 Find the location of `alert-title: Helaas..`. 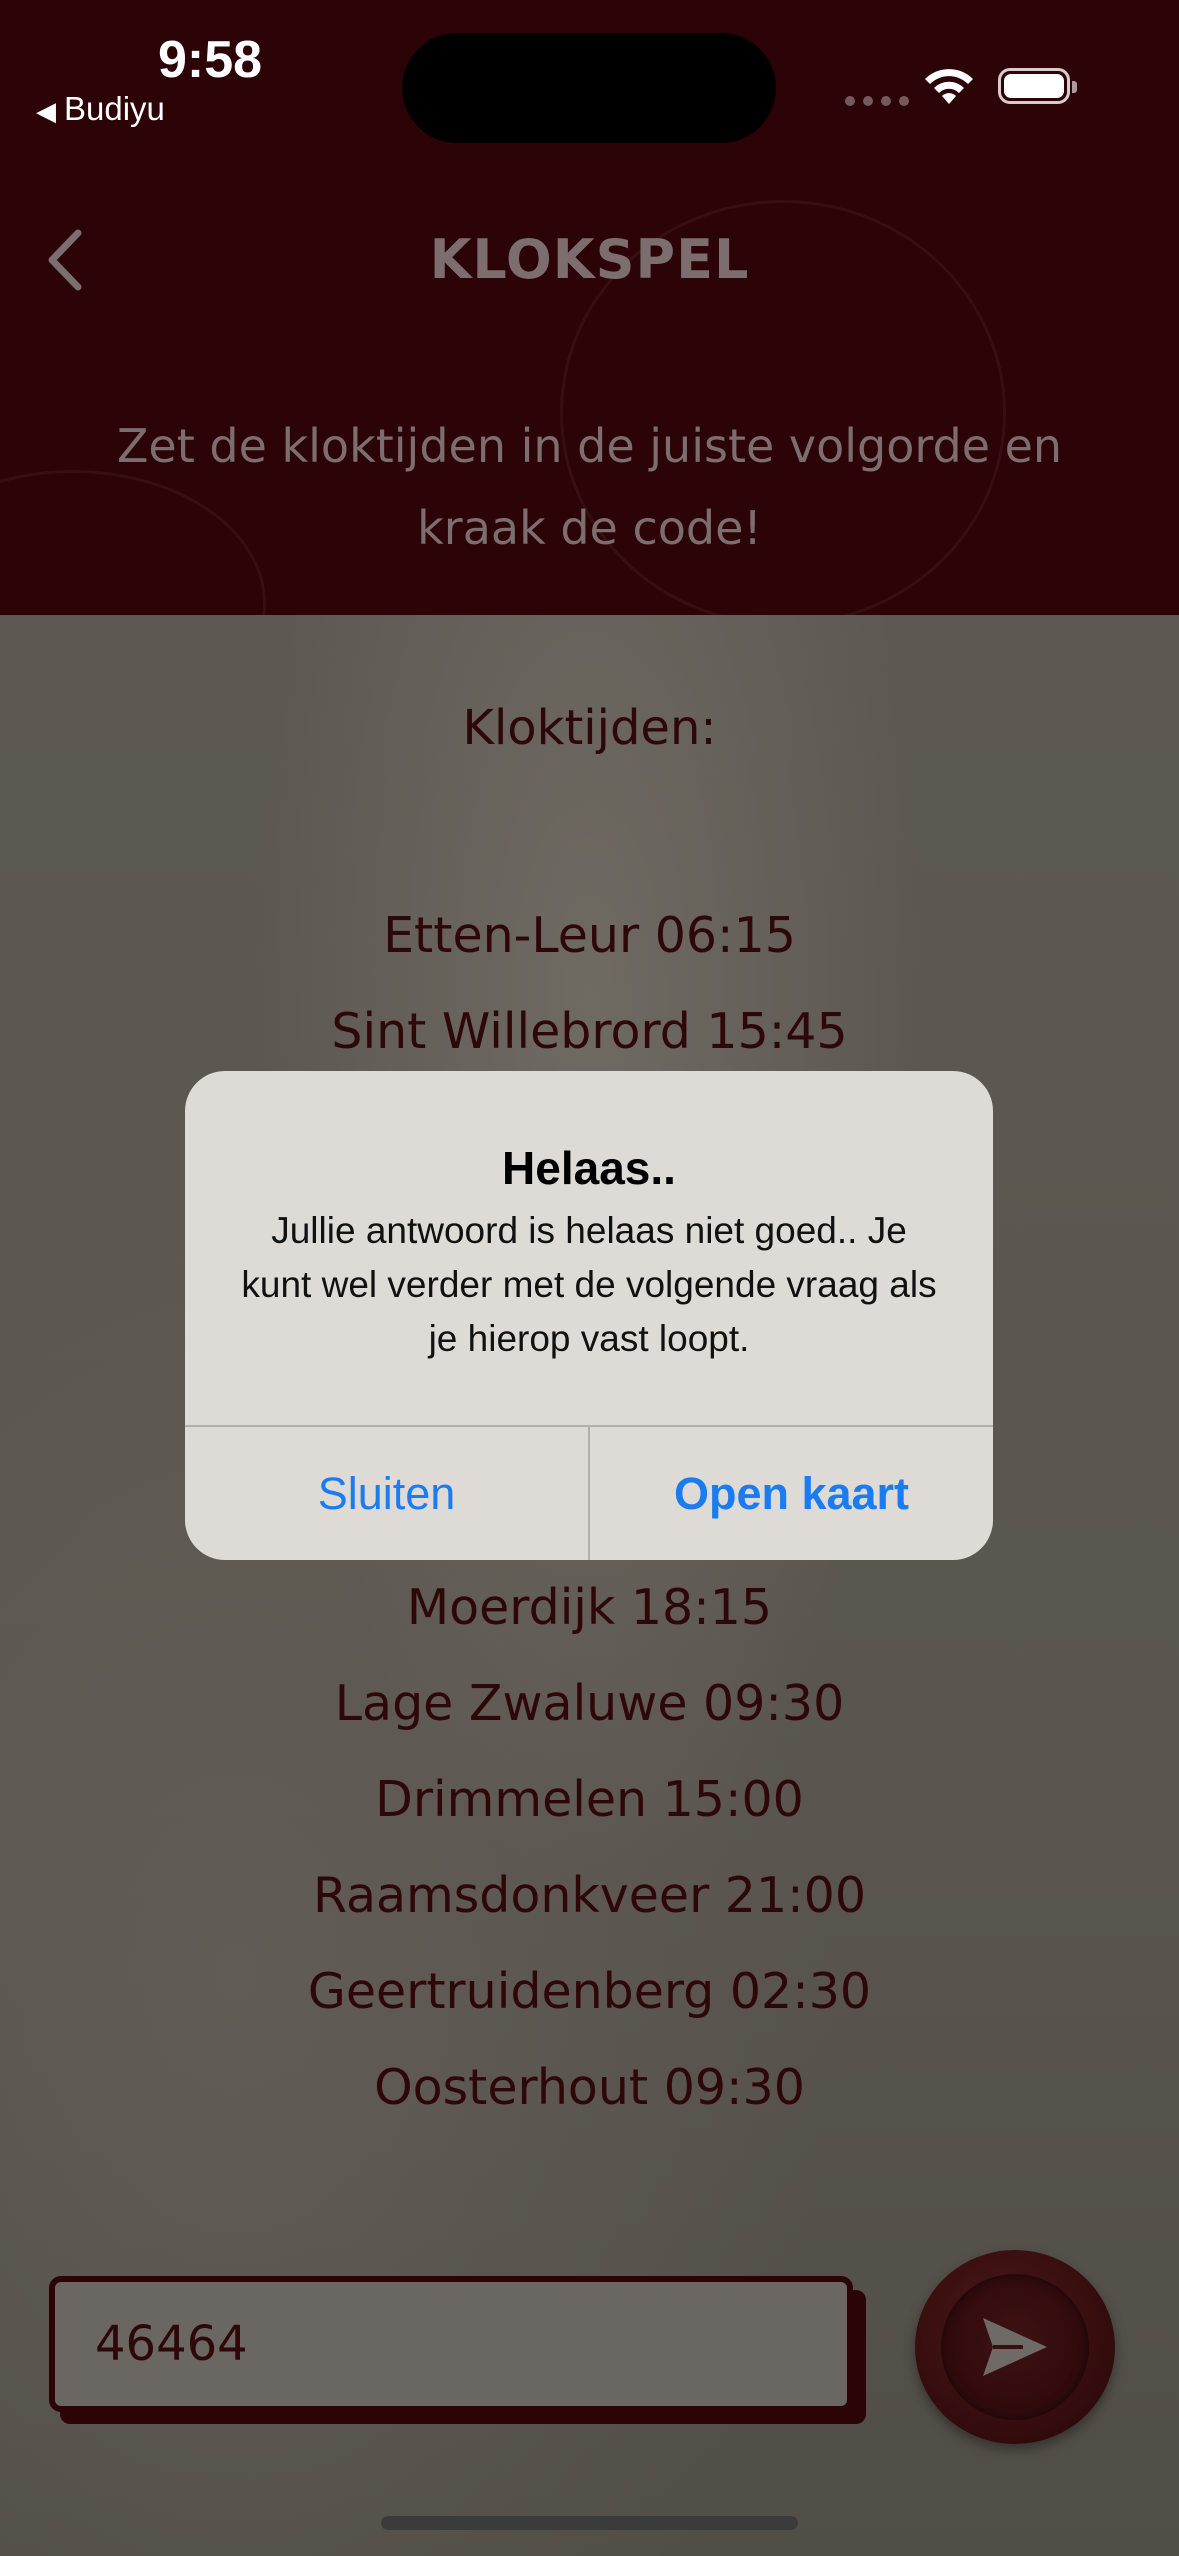

alert-title: Helaas.. is located at coordinates (589, 1168).